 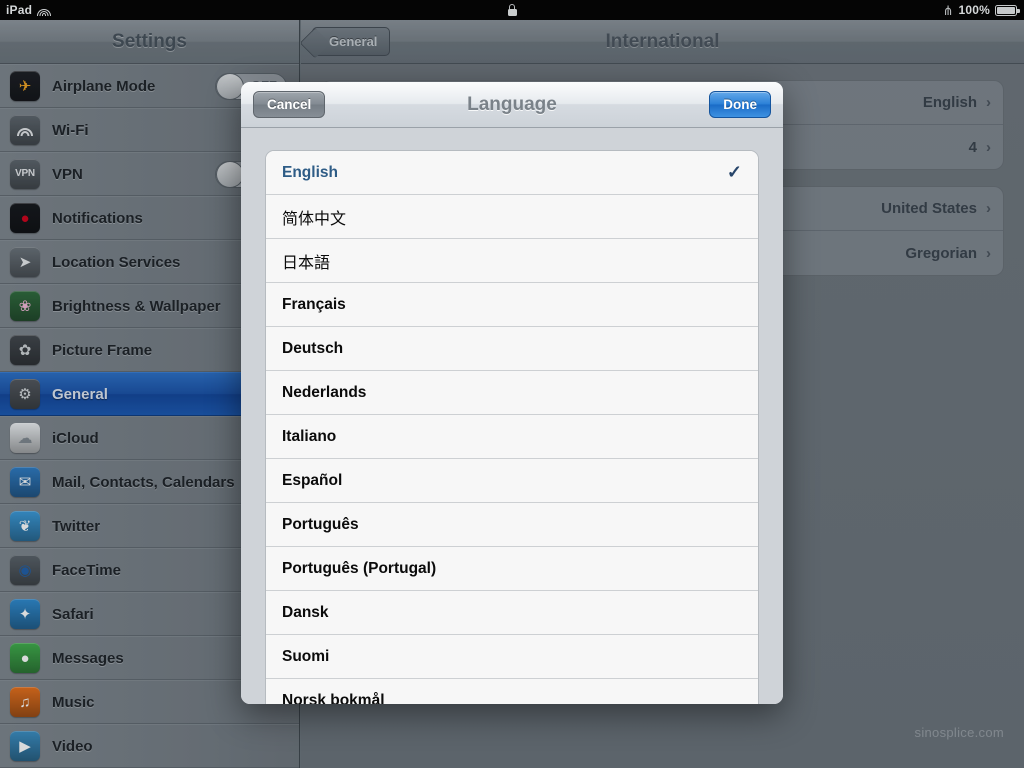 I want to click on language-list-item: Italiano, so click(x=512, y=437).